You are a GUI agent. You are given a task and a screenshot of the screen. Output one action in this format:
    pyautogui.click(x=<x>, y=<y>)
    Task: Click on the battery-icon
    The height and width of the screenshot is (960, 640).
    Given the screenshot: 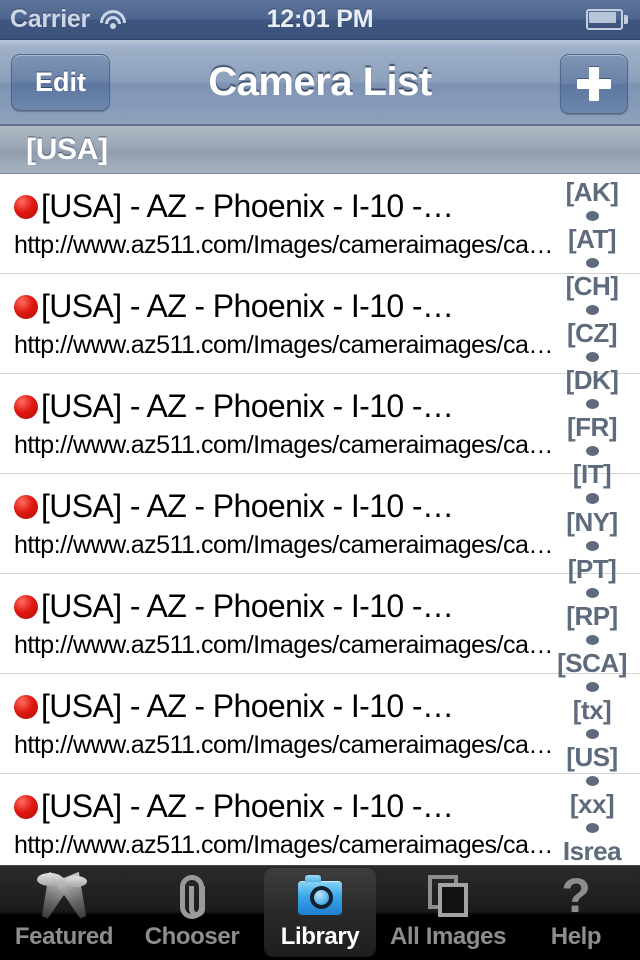 What is the action you would take?
    pyautogui.click(x=607, y=19)
    